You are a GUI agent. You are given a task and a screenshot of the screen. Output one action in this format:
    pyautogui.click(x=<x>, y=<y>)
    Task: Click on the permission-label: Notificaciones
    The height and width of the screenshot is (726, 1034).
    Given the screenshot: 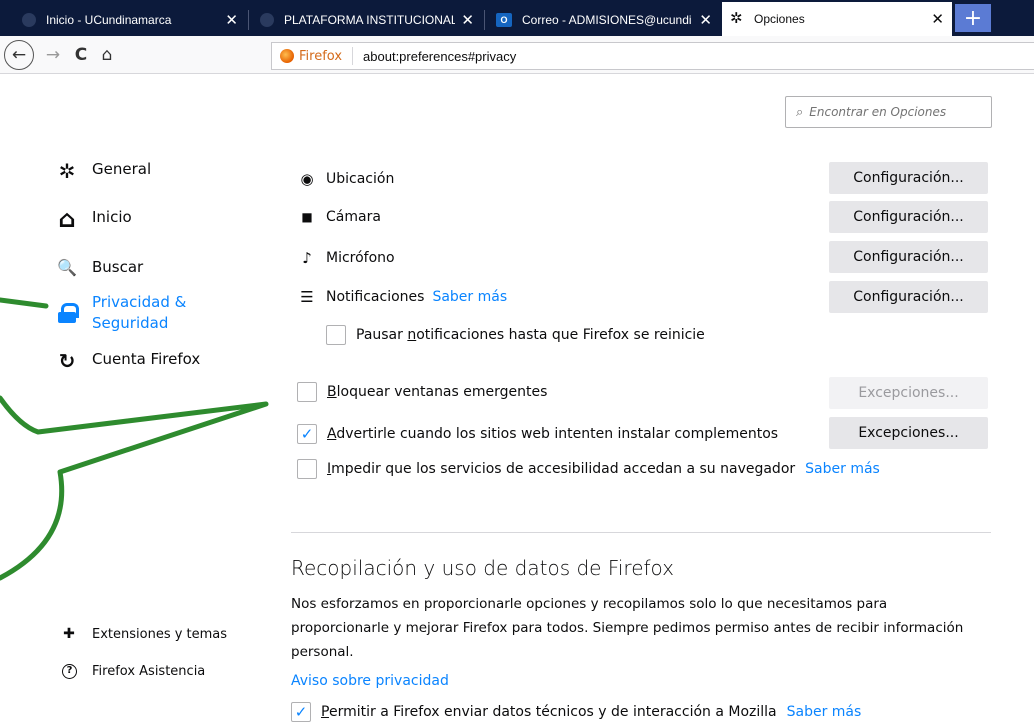 What is the action you would take?
    pyautogui.click(x=375, y=297)
    